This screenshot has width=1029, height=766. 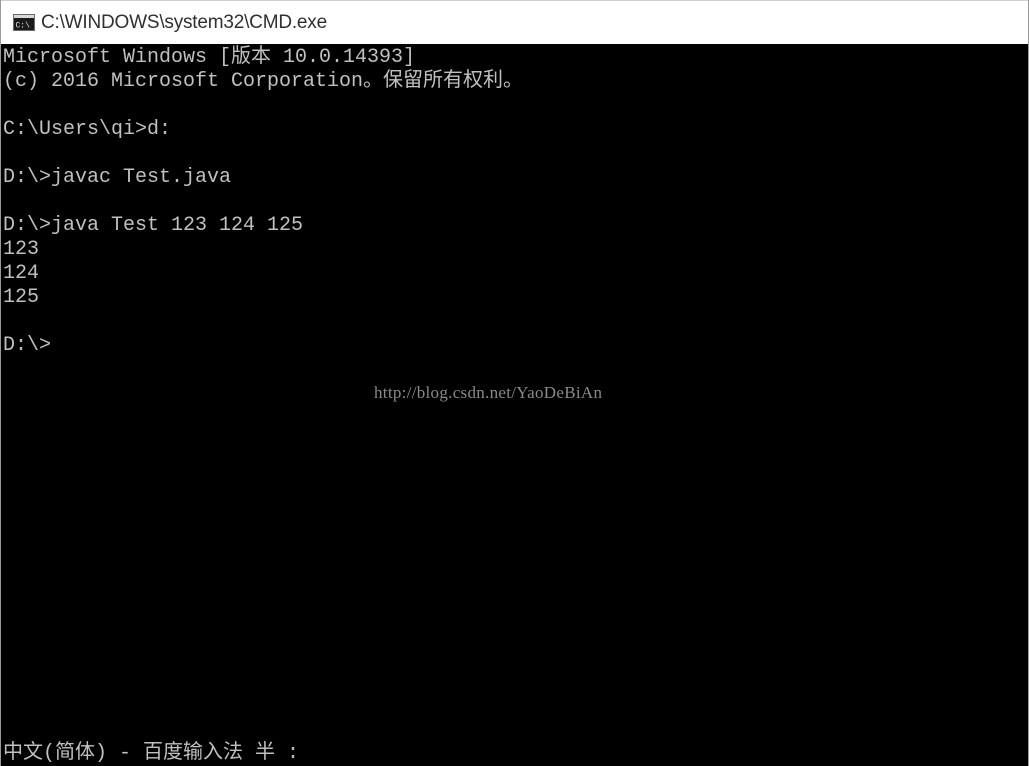 I want to click on title-bar: C:\ C:\WINDOWS\system32\CMD.exe, so click(x=514, y=22).